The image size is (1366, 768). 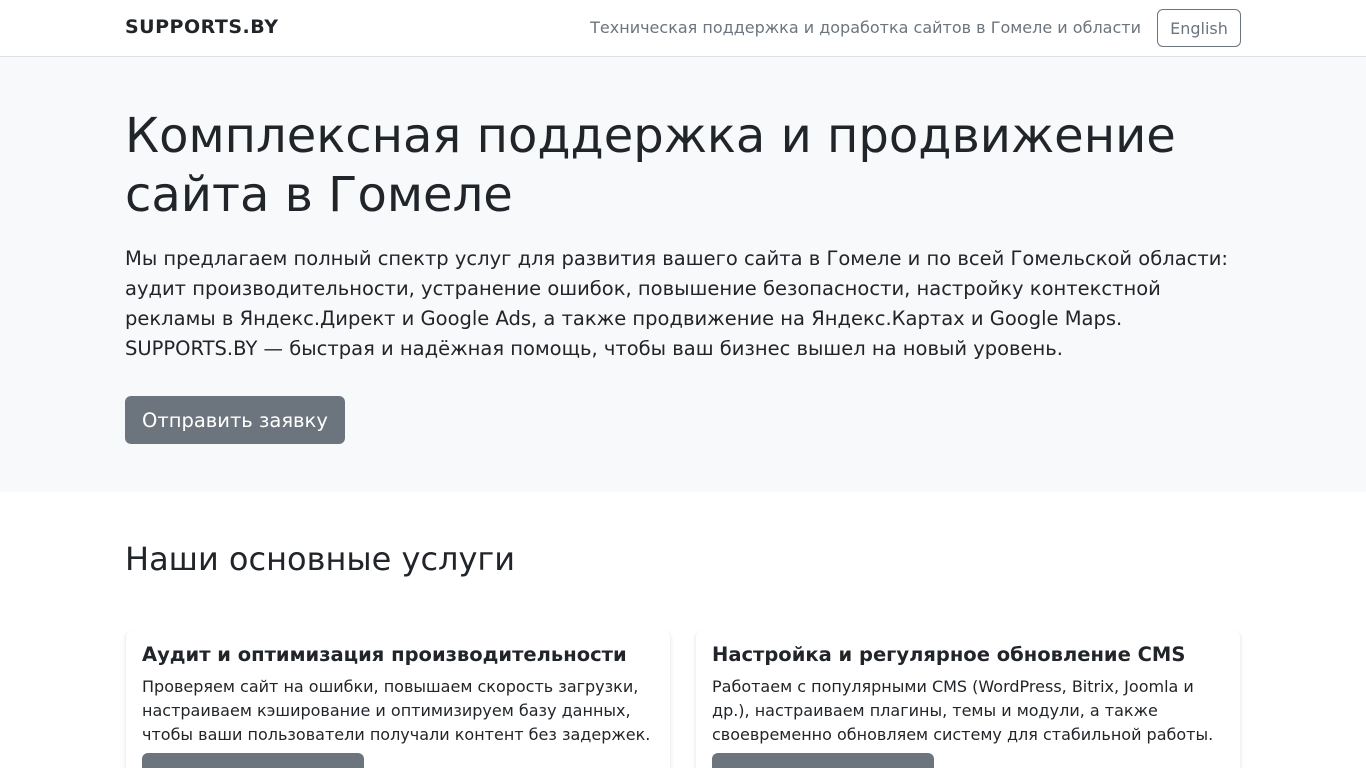 What do you see at coordinates (320, 559) in the screenshot?
I see `services-title: Наши основные услуги` at bounding box center [320, 559].